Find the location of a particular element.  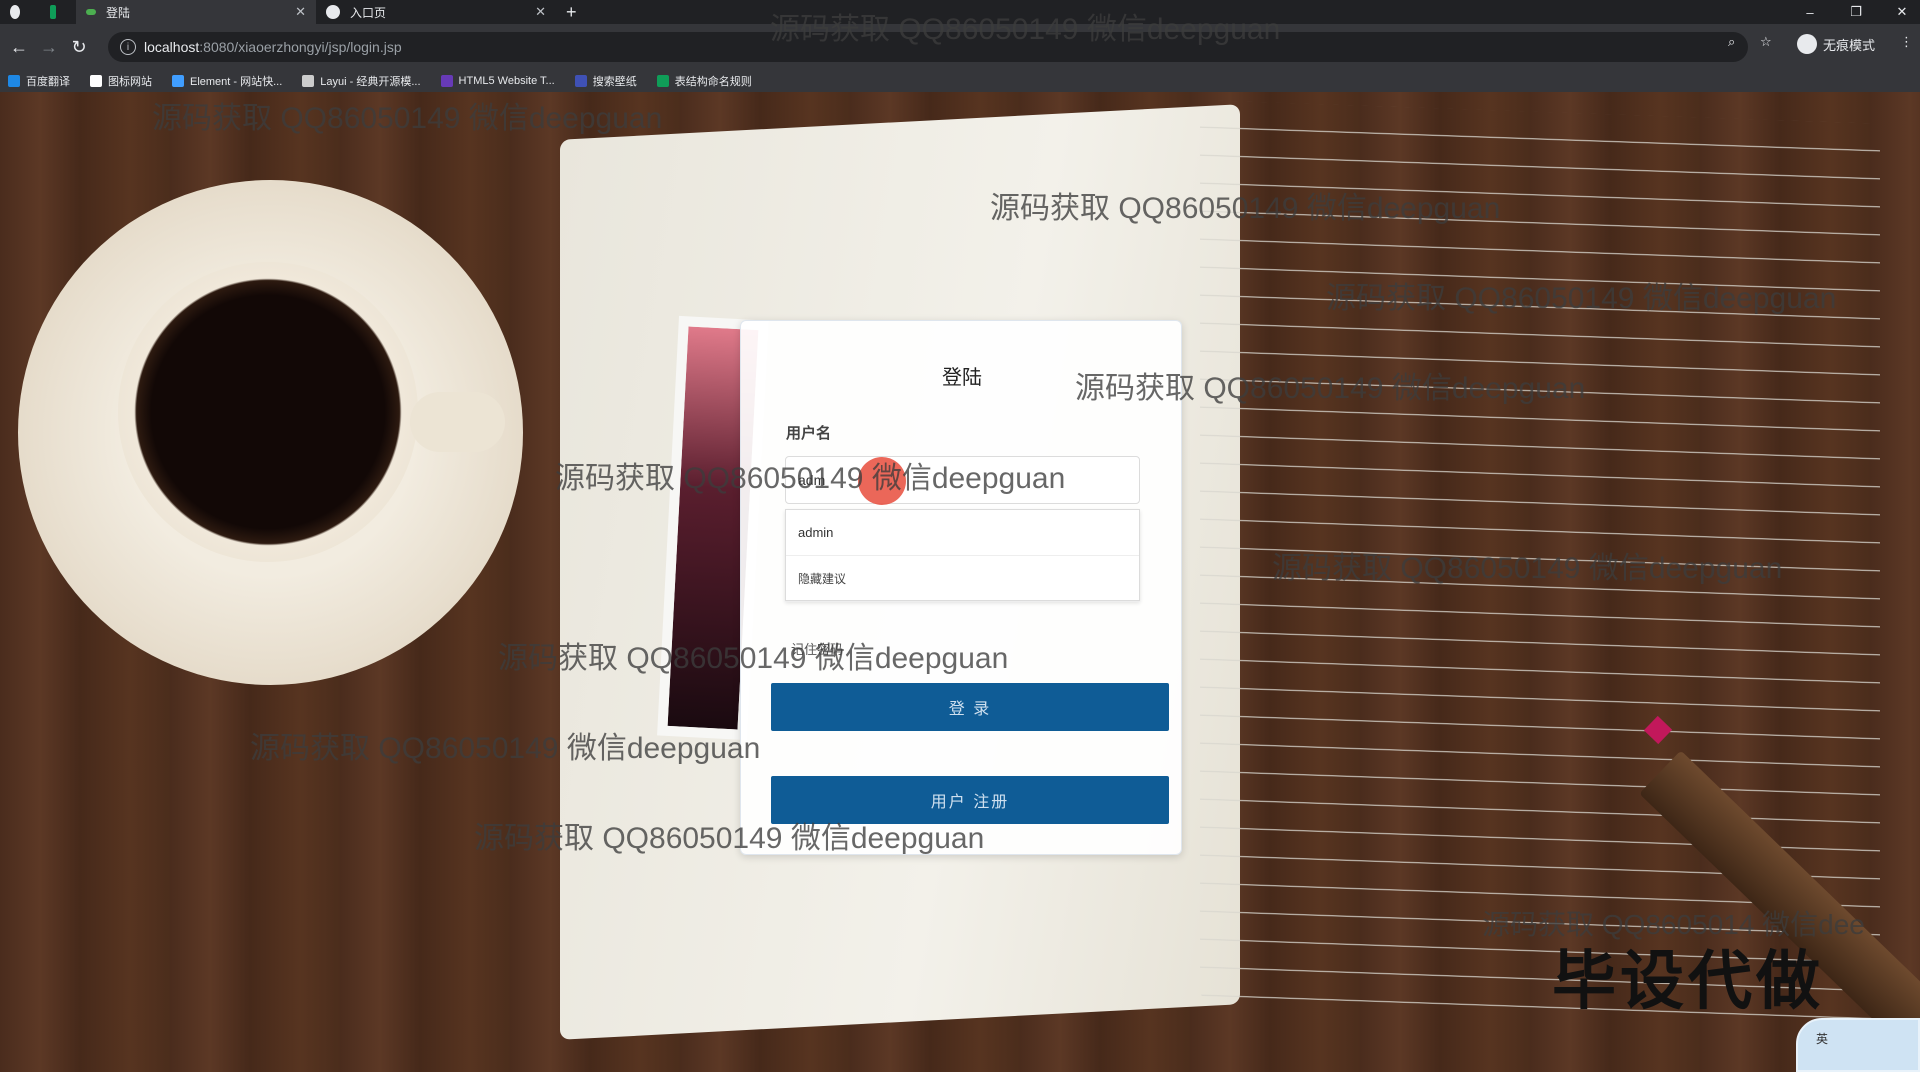

bookmark-item: 图标网站 is located at coordinates (121, 81).